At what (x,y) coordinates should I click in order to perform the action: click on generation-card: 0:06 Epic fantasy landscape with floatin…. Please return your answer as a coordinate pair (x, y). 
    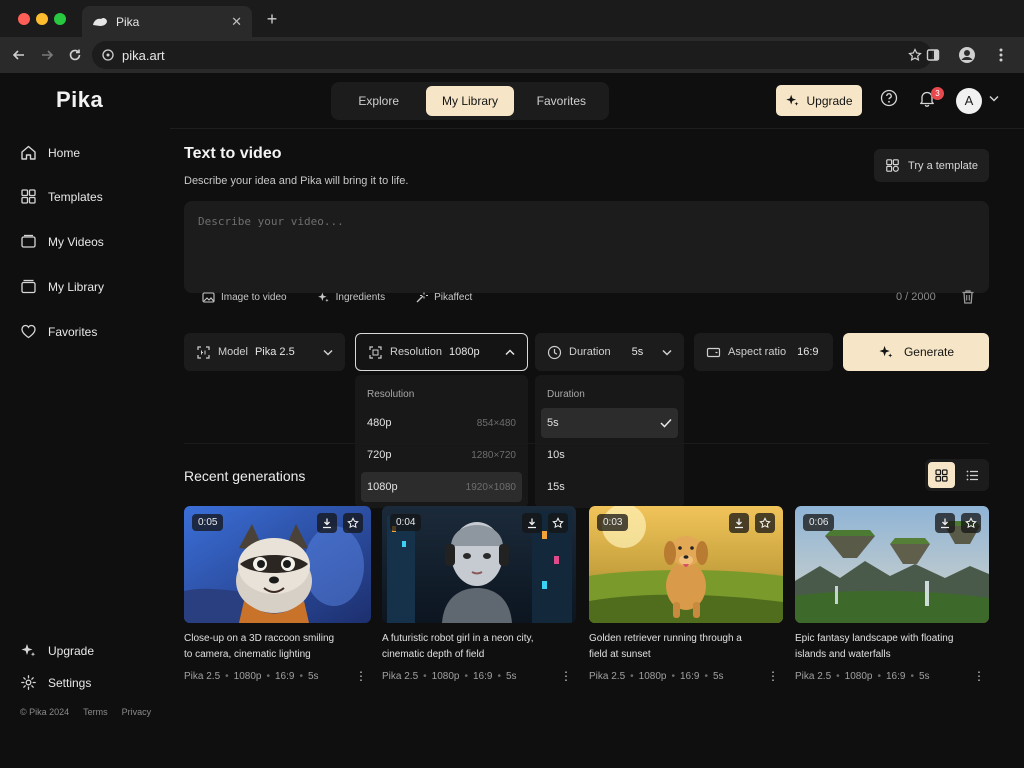
    Looking at the image, I should click on (892, 594).